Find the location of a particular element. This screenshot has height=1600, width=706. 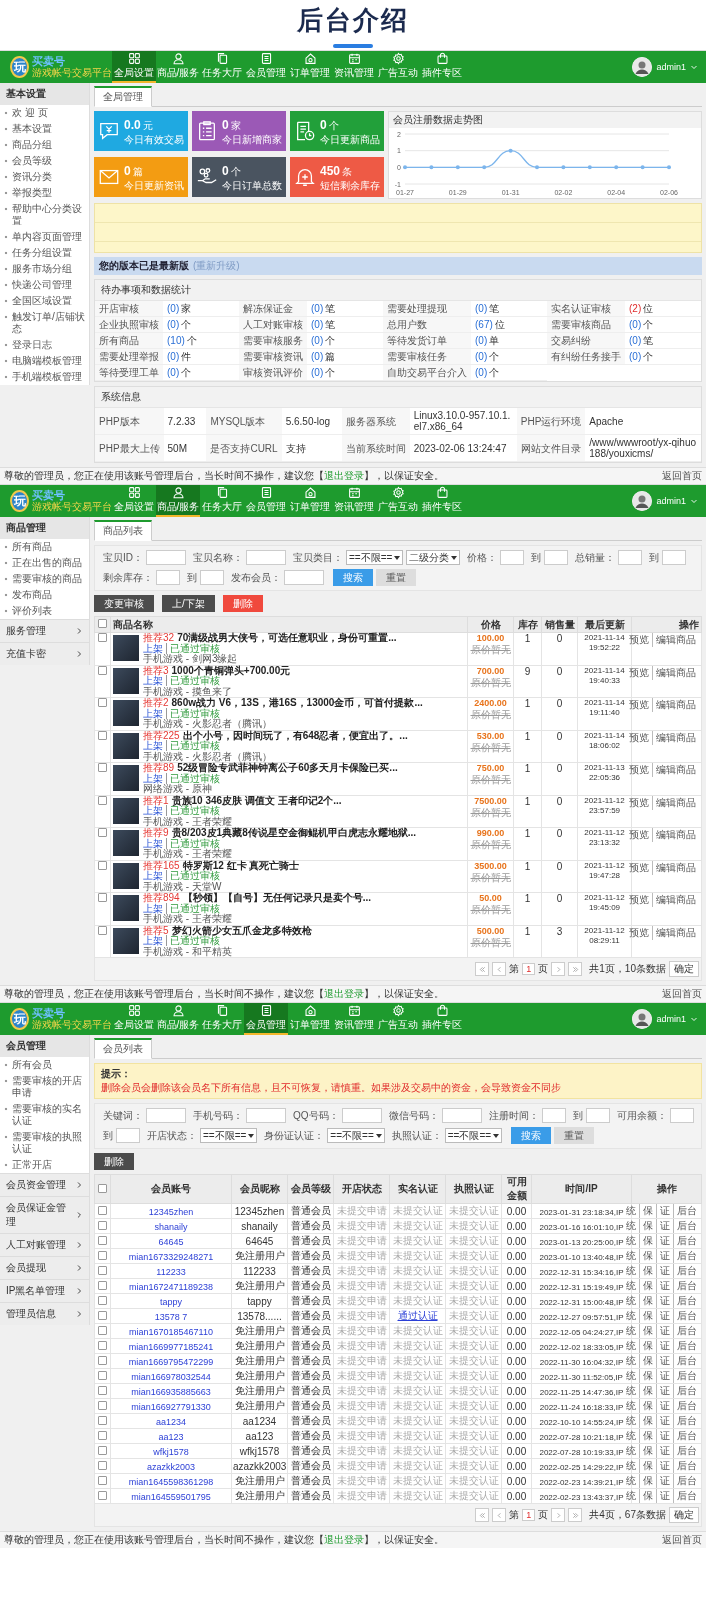

page-input: 1 is located at coordinates (529, 969).